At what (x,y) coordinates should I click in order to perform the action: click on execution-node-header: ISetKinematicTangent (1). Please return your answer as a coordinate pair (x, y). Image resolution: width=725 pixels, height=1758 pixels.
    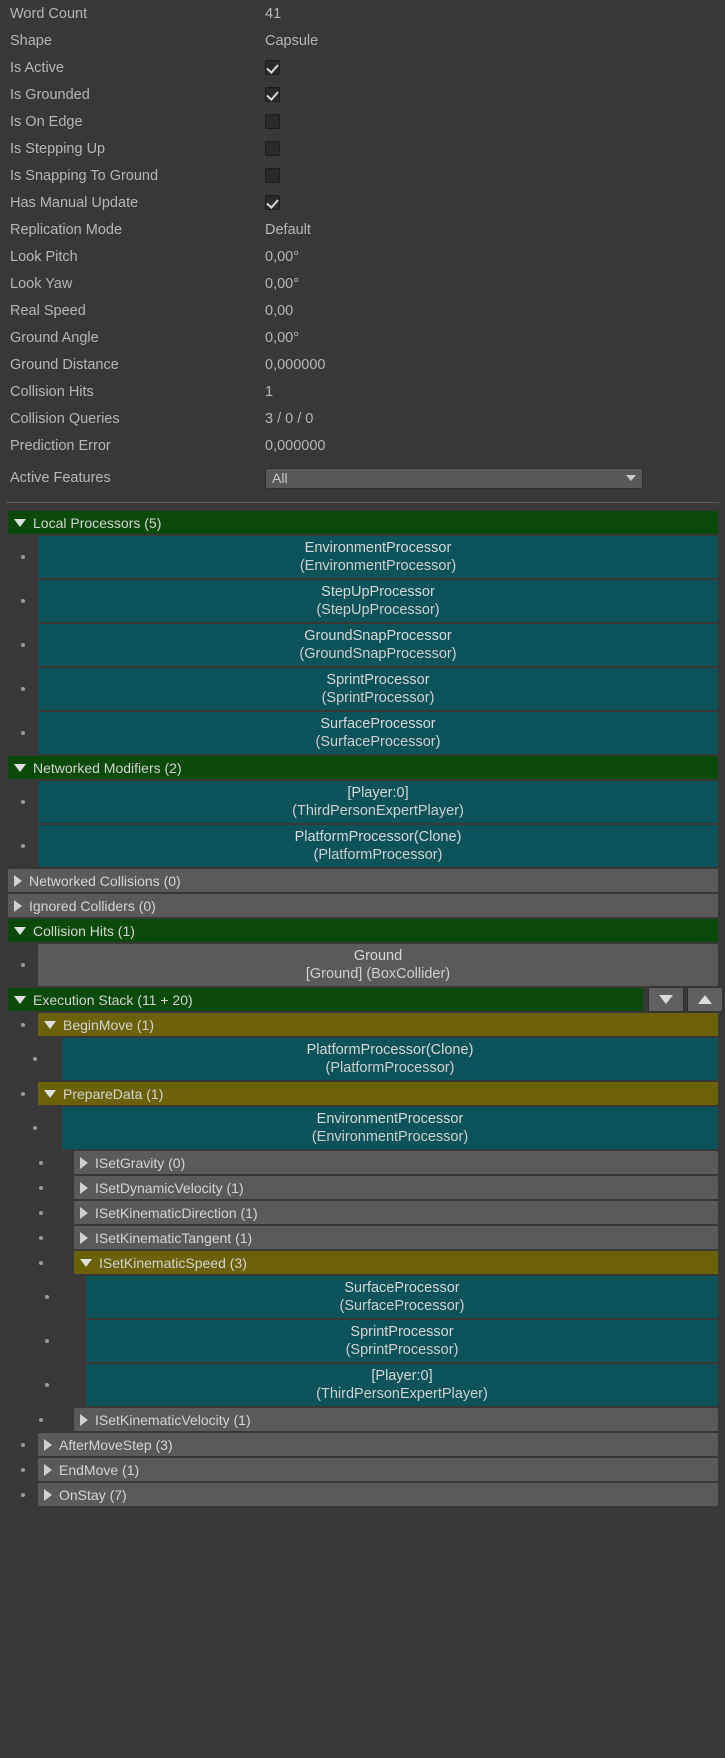
    Looking at the image, I should click on (396, 1237).